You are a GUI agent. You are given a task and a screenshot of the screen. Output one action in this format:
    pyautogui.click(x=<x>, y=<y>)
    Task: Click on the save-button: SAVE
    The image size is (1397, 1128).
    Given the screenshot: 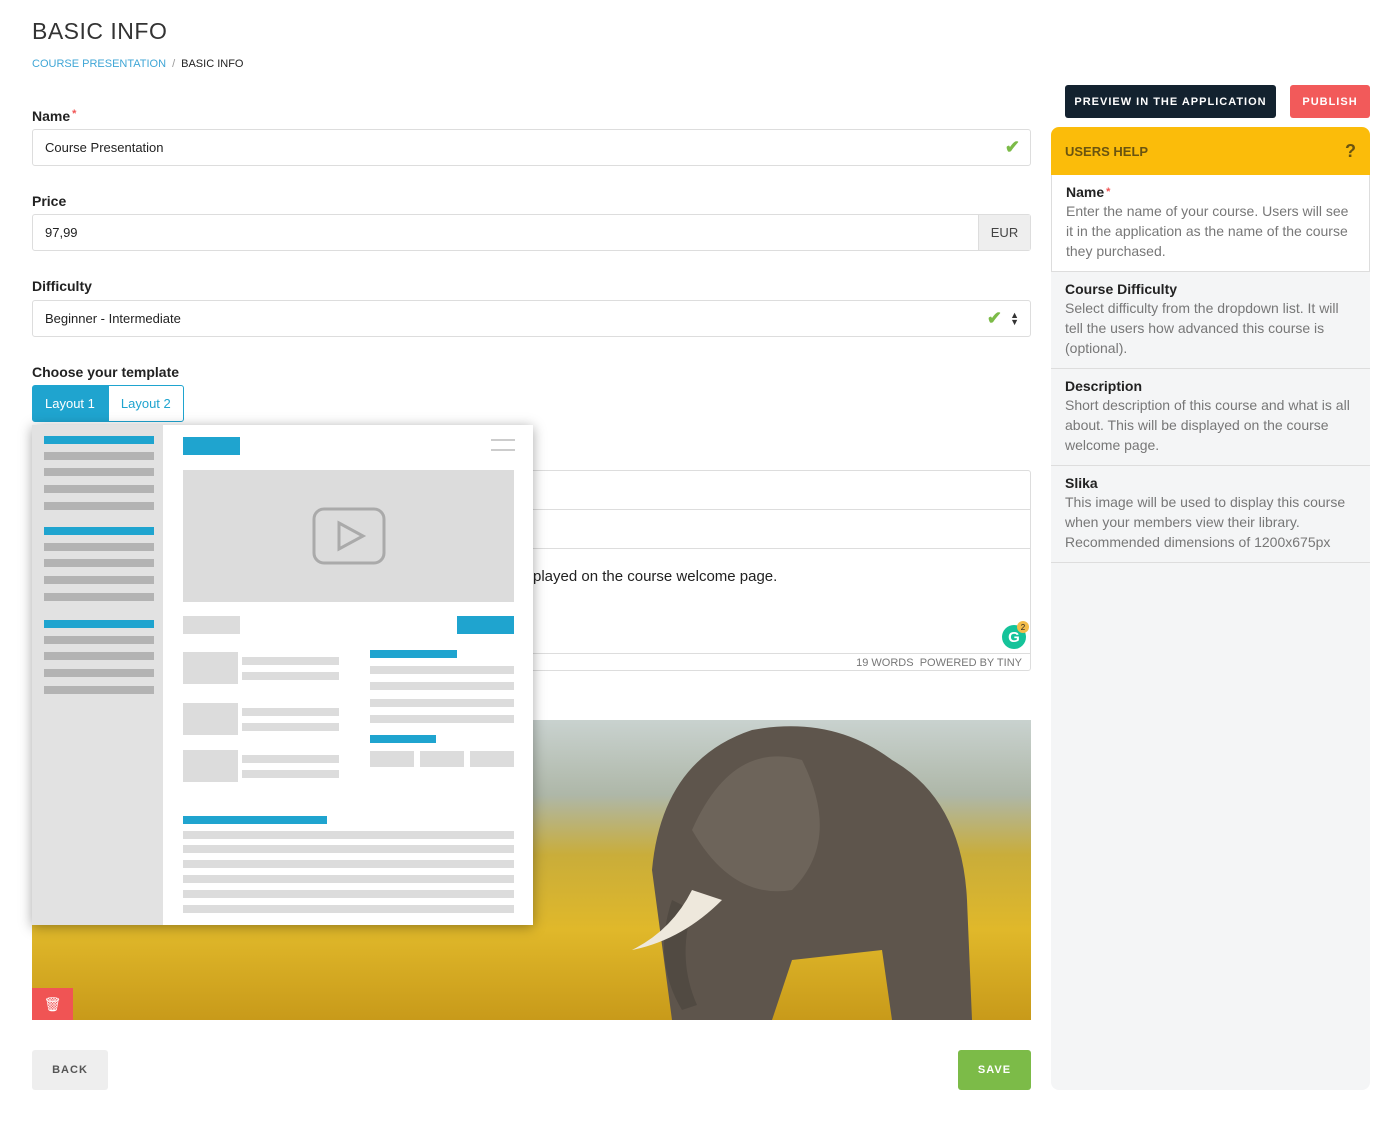 What is the action you would take?
    pyautogui.click(x=994, y=1070)
    